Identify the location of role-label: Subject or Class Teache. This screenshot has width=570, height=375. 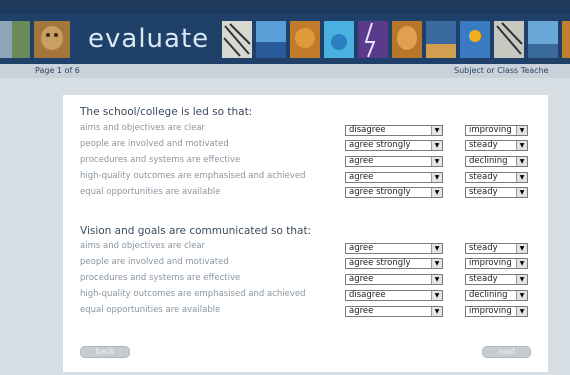
(501, 70).